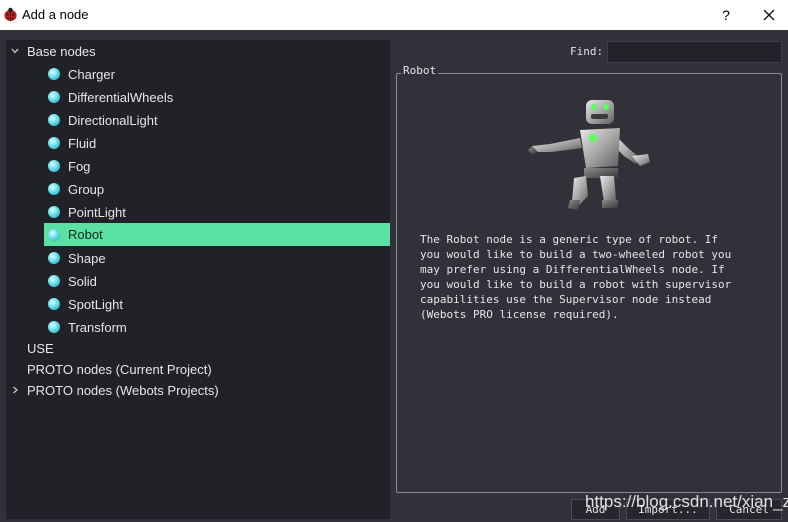 The width and height of the screenshot is (788, 522). What do you see at coordinates (587, 51) in the screenshot?
I see `find-label: Find:` at bounding box center [587, 51].